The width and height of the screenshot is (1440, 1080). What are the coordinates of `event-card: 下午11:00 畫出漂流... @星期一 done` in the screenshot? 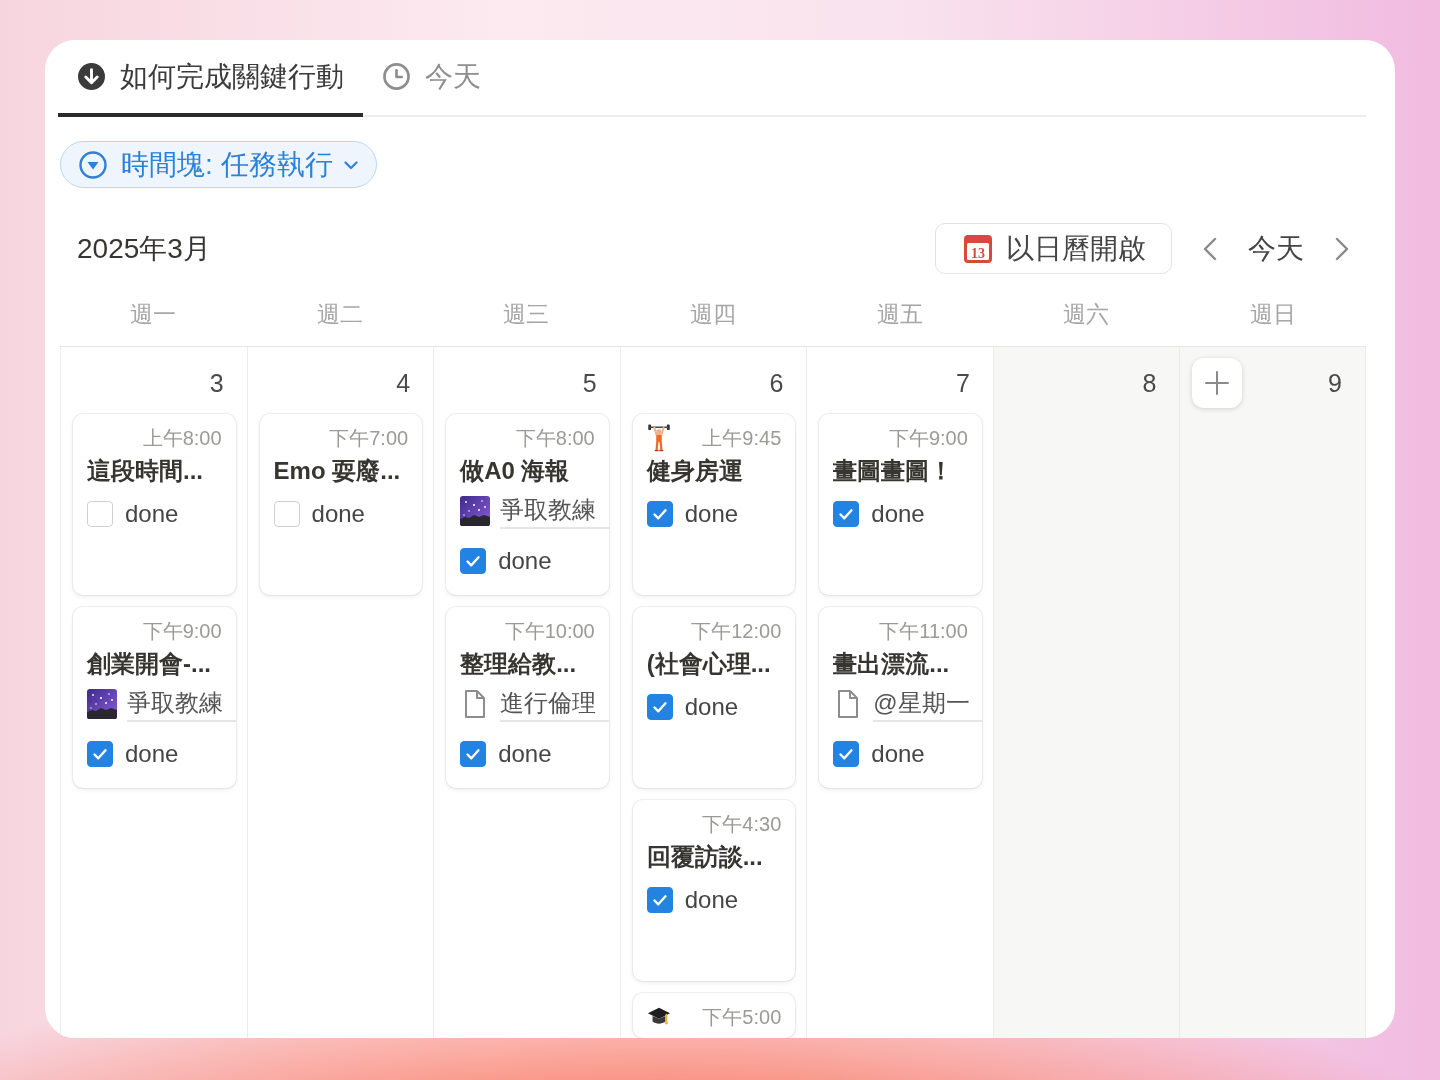 It's located at (900, 697).